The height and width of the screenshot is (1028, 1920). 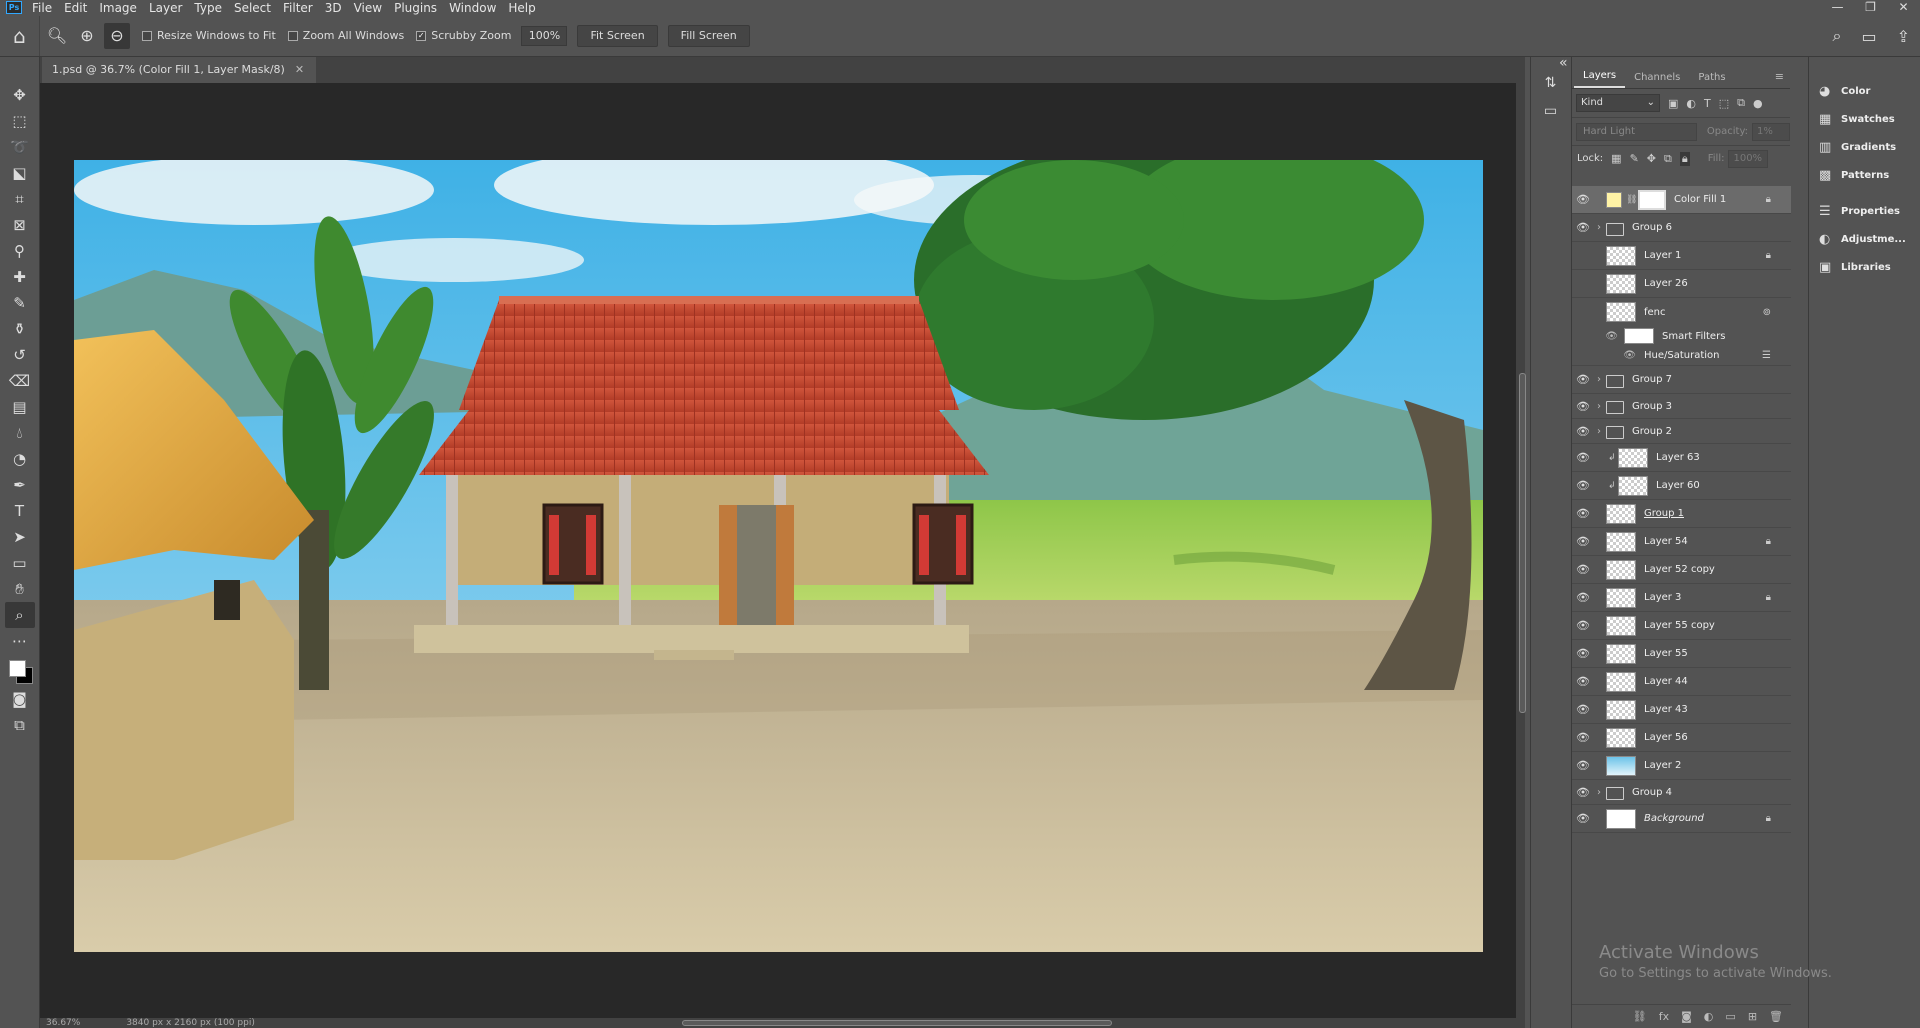 What do you see at coordinates (20, 537) in the screenshot?
I see `path-selection-tool-icon: ➤` at bounding box center [20, 537].